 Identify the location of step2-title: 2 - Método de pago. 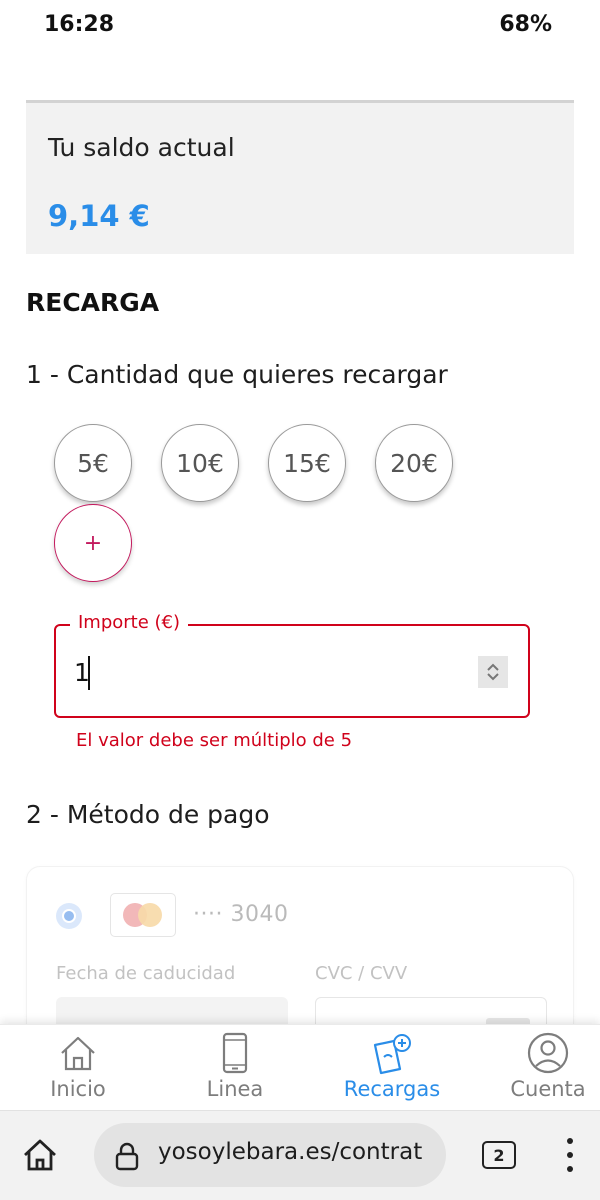
(148, 814).